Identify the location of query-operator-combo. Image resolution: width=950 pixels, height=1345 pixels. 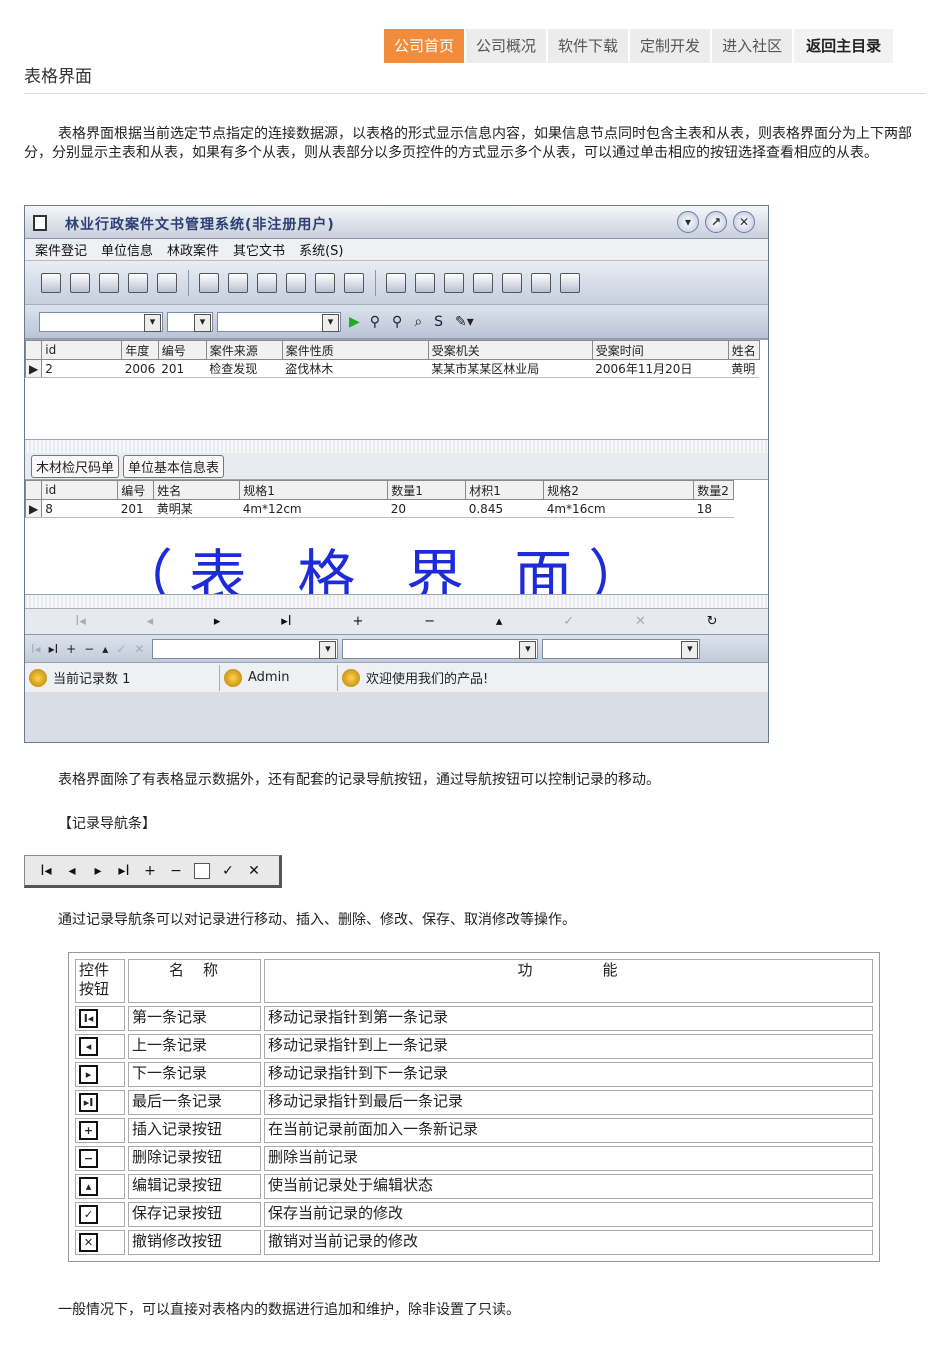
(190, 321).